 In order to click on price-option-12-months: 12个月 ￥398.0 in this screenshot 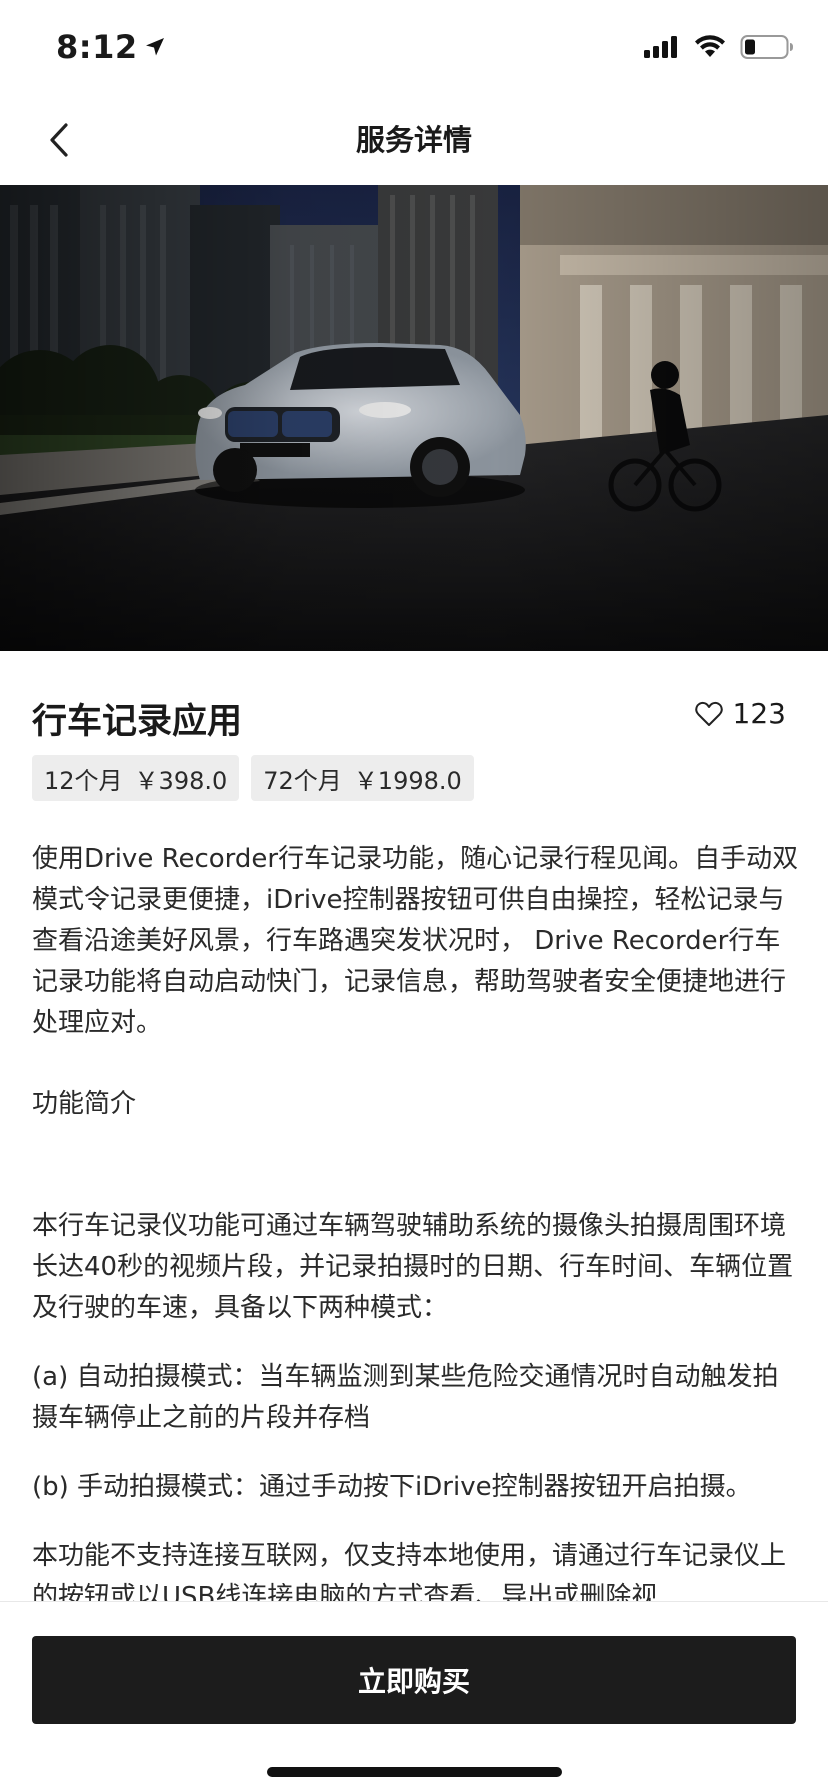, I will do `click(136, 778)`.